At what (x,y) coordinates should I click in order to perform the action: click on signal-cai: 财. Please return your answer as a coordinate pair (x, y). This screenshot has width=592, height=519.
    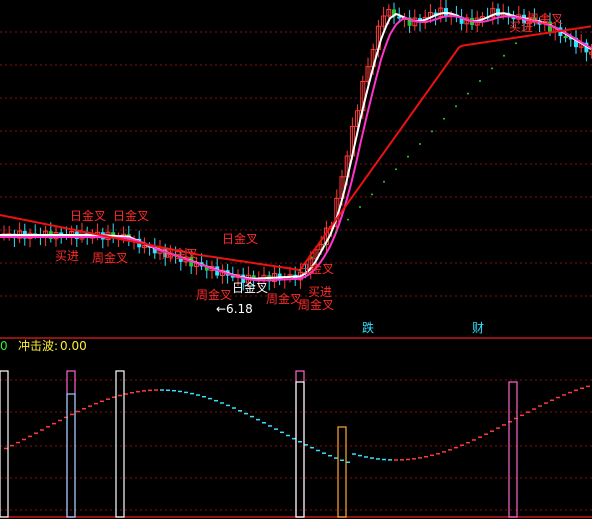
    Looking at the image, I should click on (478, 328).